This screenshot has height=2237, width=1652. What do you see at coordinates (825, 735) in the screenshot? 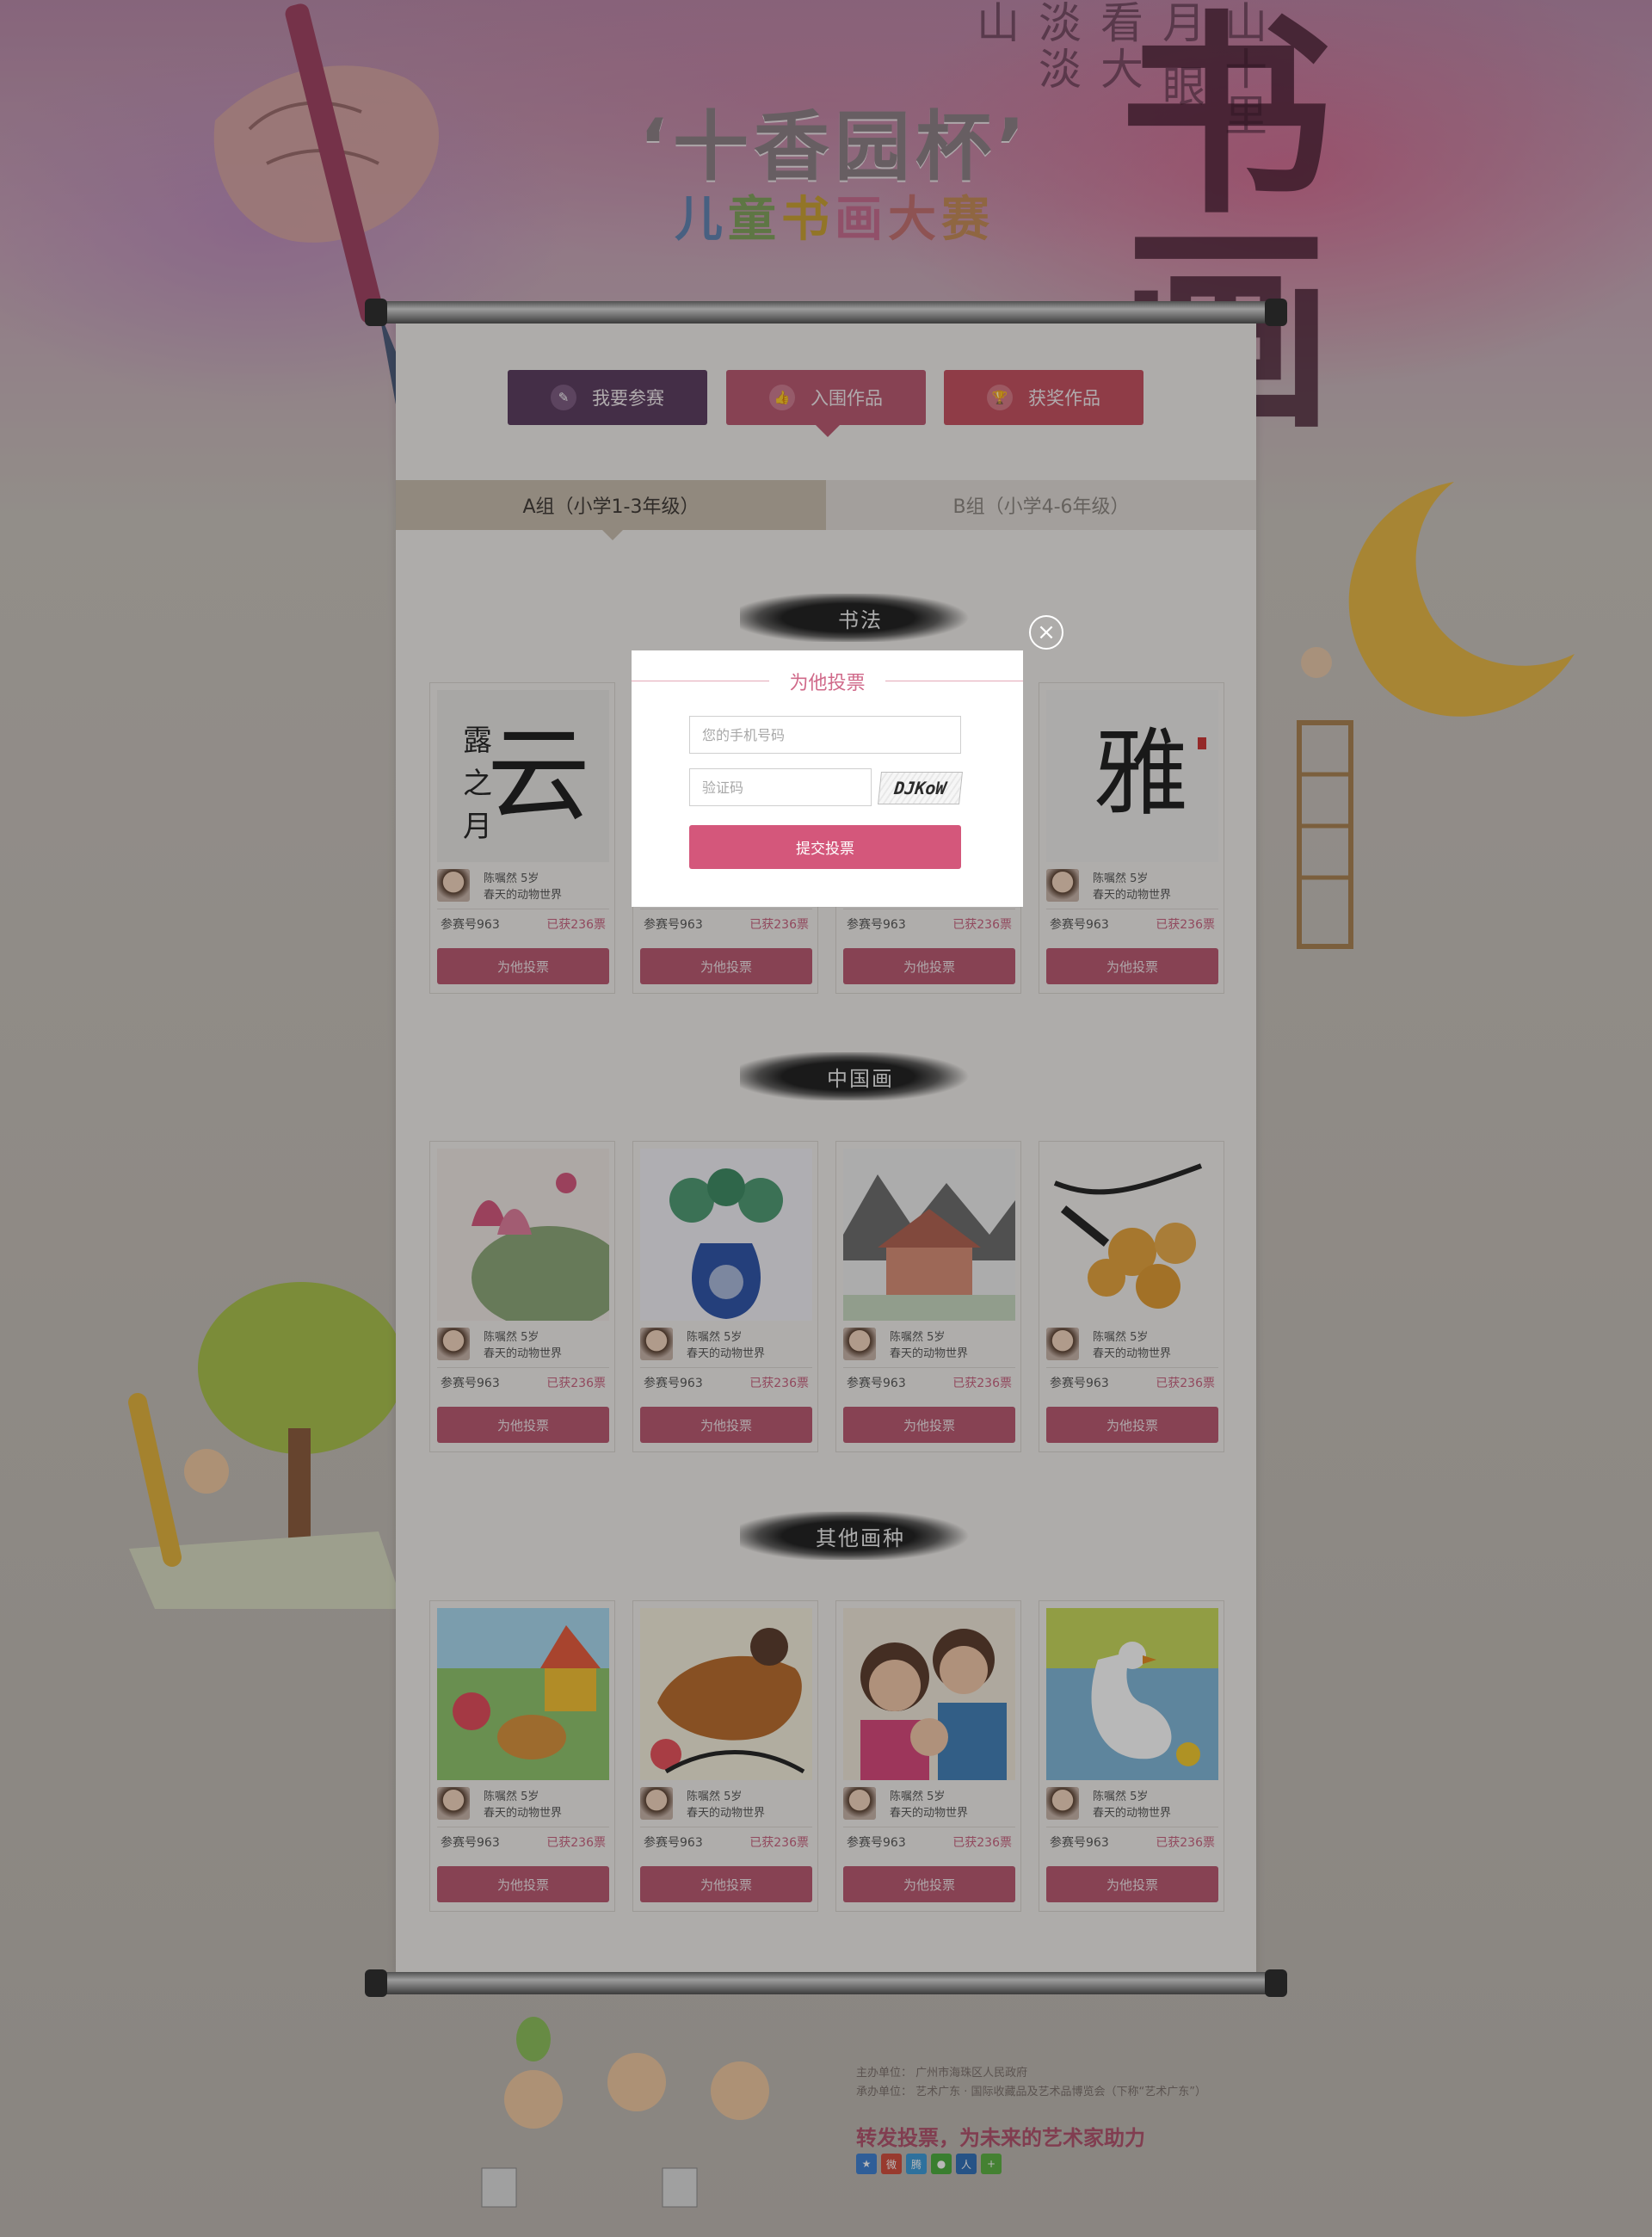
I see `phone-number-input` at bounding box center [825, 735].